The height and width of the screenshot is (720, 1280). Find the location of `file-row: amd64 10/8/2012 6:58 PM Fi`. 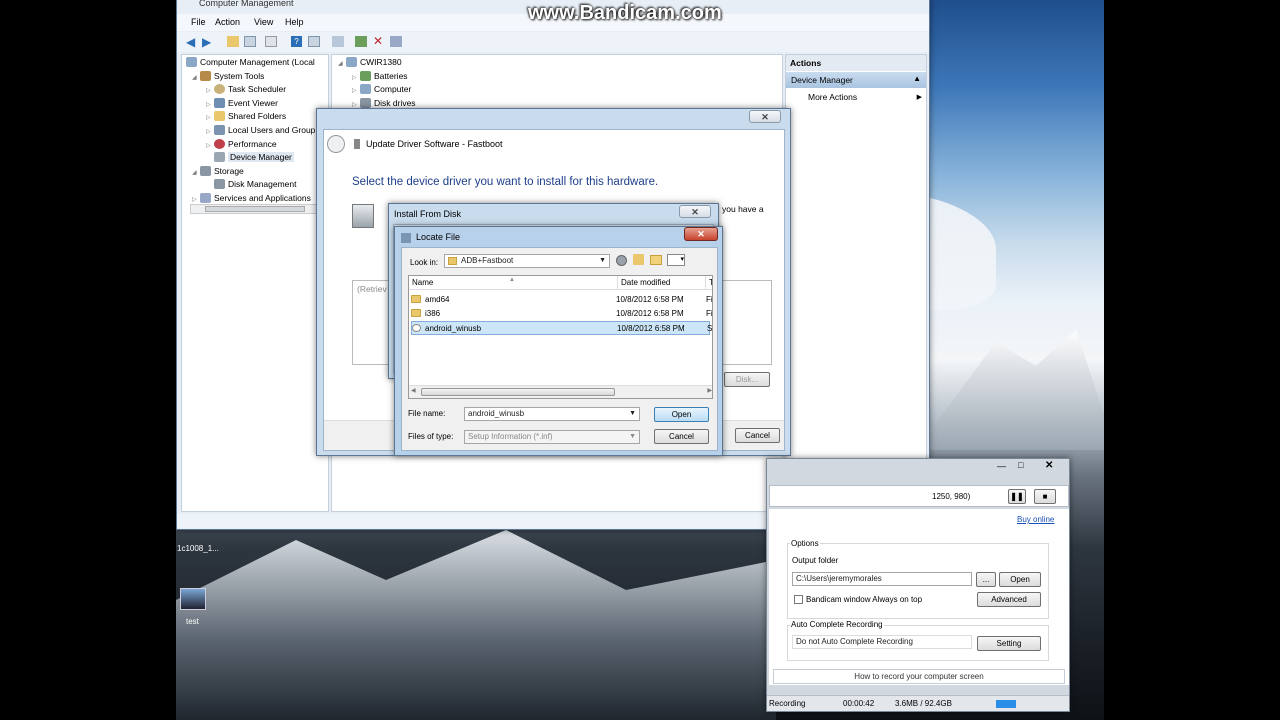

file-row: amd64 10/8/2012 6:58 PM Fi is located at coordinates (561, 300).